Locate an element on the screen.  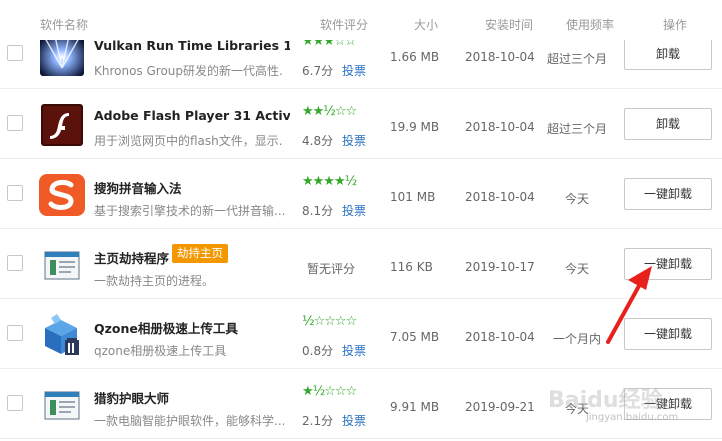
table-header: 软件名称 软件评分 大小 安装时间 使用频率 操作 is located at coordinates (361, 20).